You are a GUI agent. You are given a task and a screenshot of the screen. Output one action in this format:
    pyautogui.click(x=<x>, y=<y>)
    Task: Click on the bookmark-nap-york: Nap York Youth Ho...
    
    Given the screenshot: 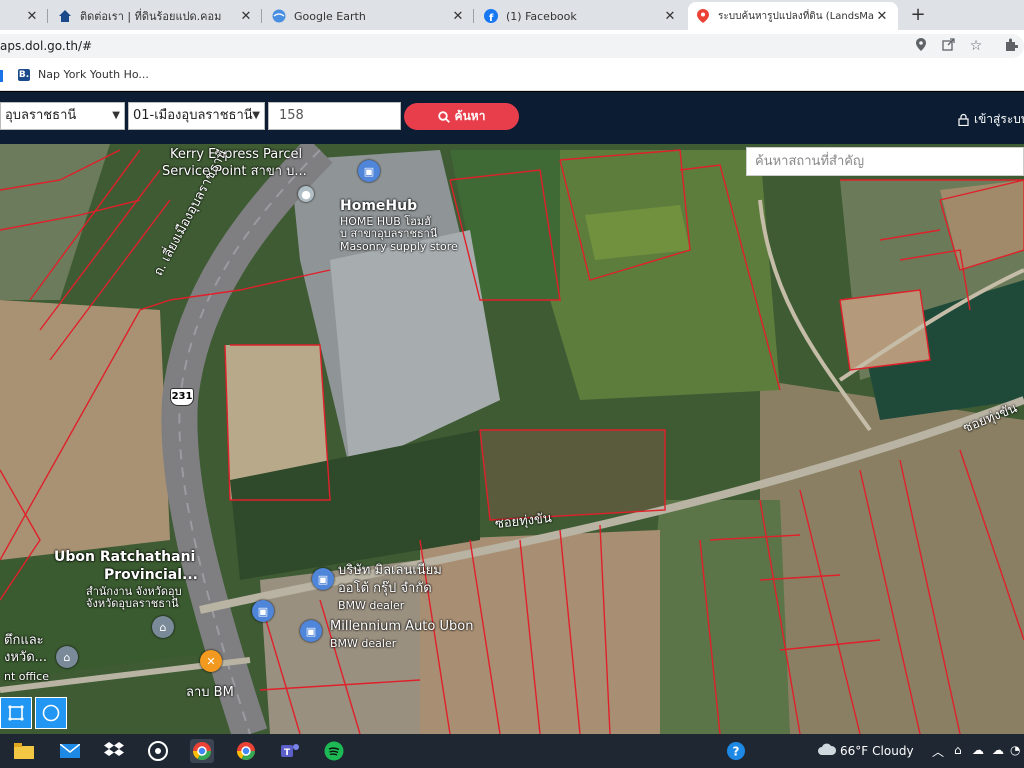 What is the action you would take?
    pyautogui.click(x=93, y=74)
    